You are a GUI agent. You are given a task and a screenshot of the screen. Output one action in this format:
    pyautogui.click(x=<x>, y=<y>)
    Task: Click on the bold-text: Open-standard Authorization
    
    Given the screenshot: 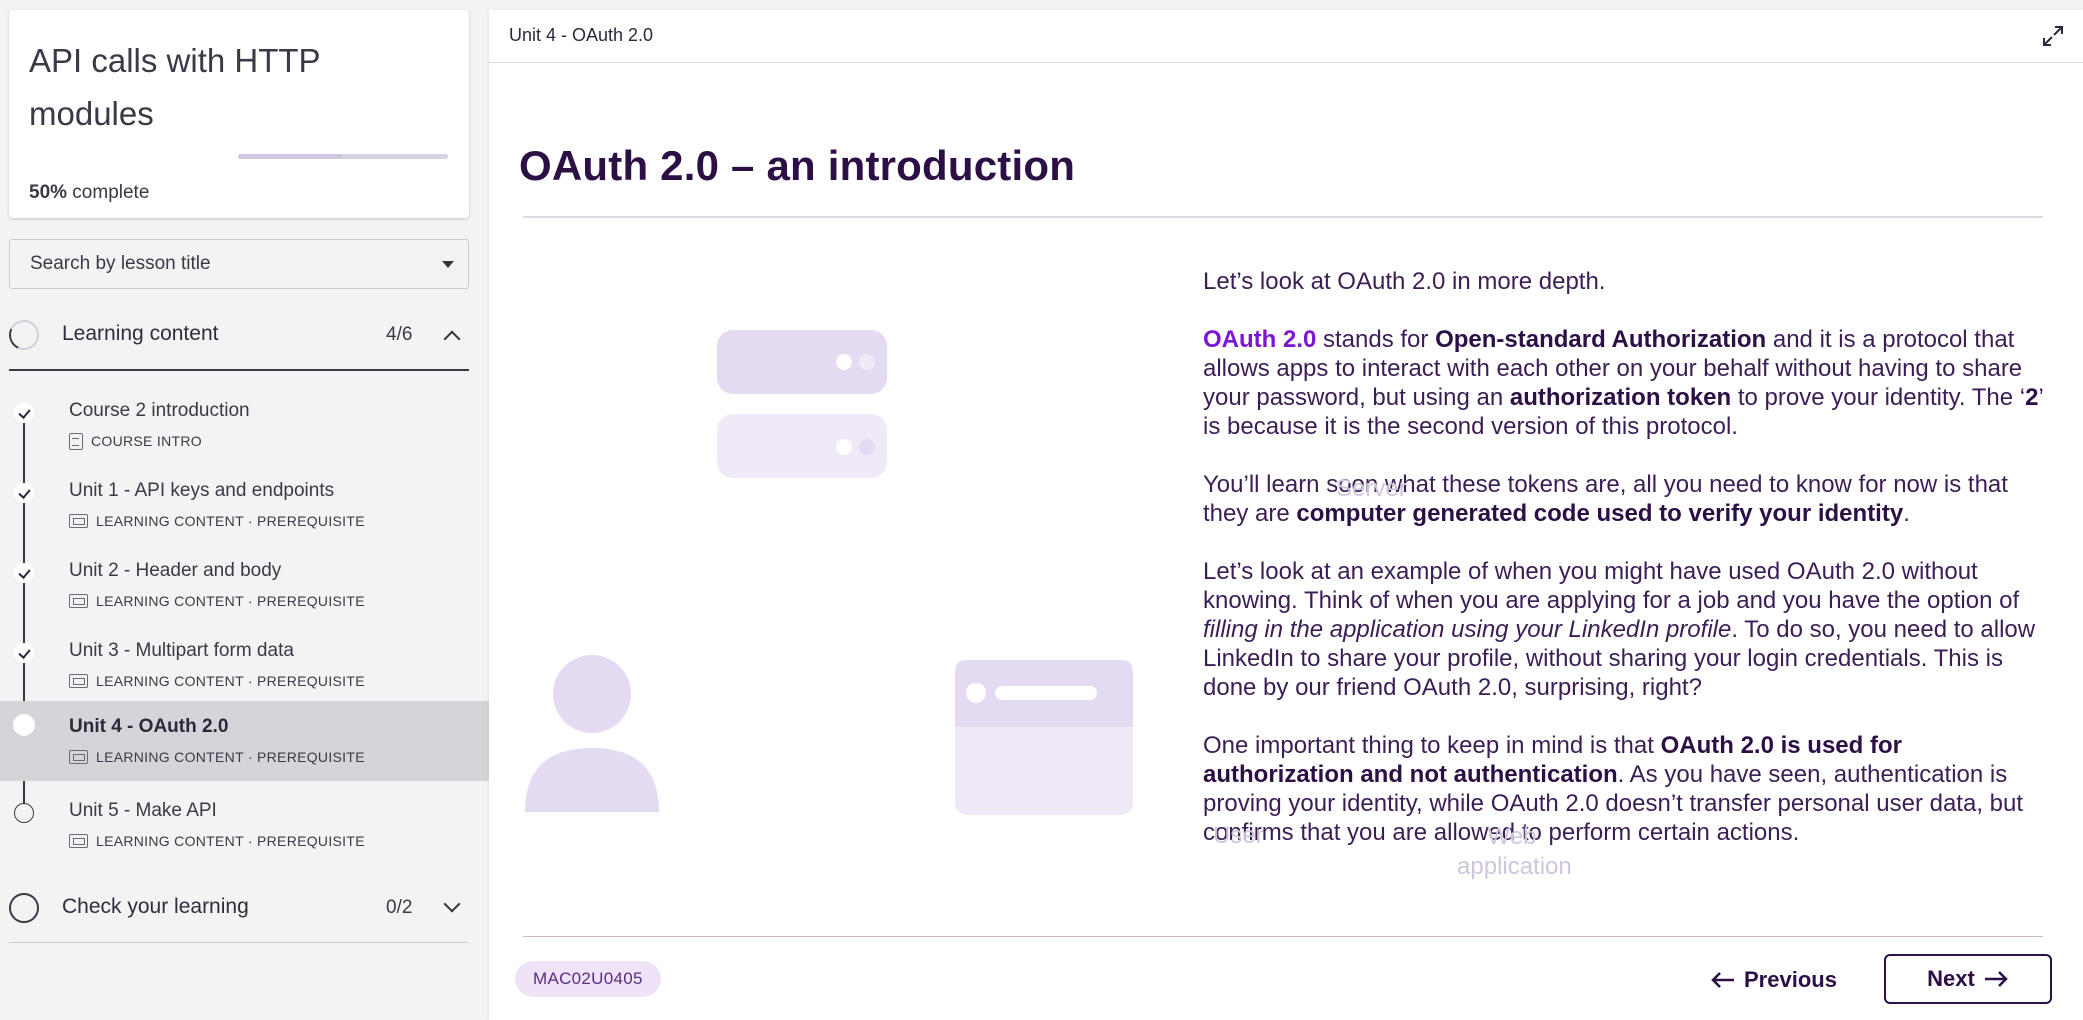 What is the action you would take?
    pyautogui.click(x=1601, y=339)
    